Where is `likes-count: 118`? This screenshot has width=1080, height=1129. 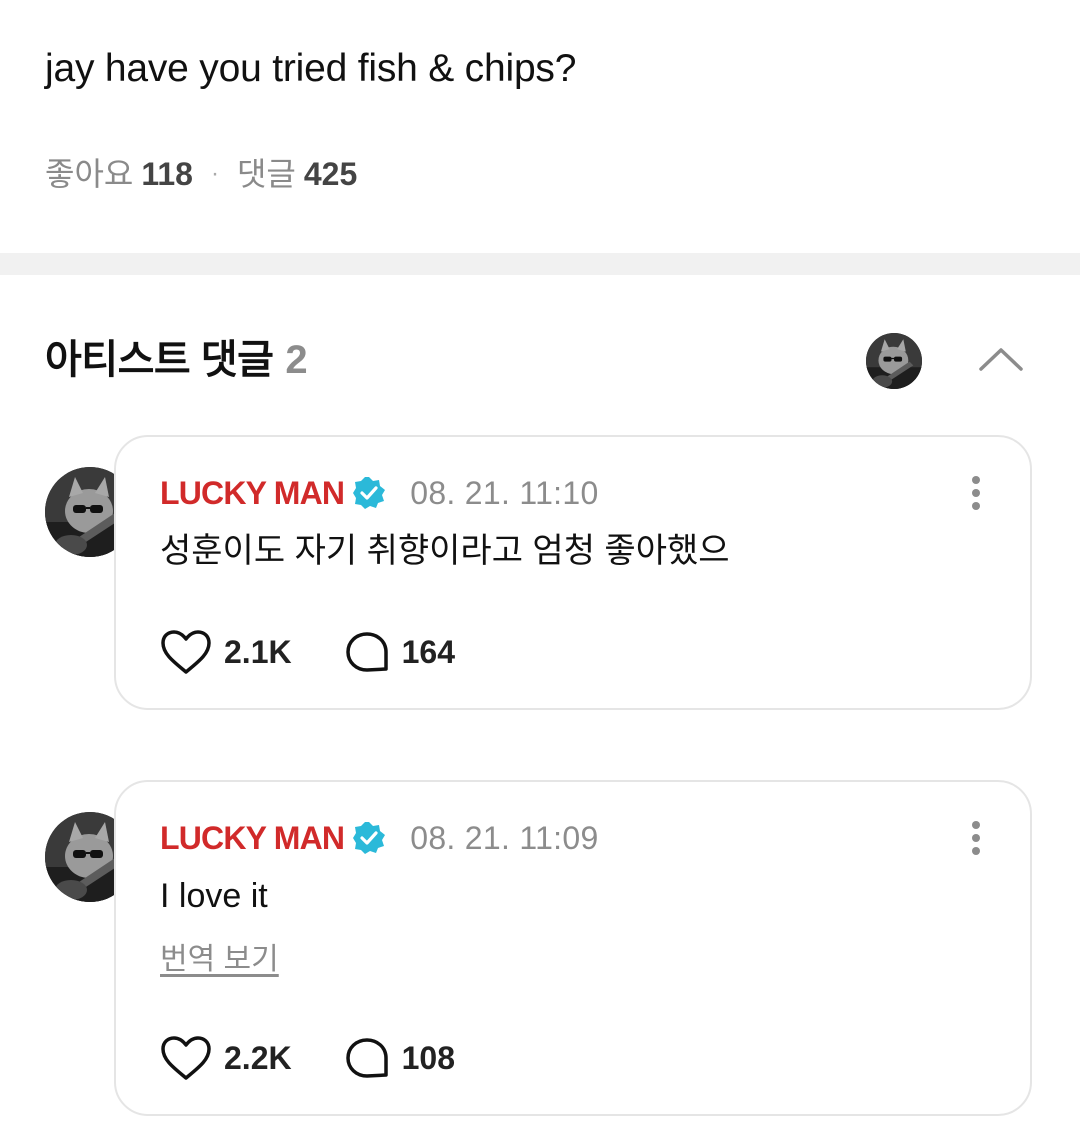 likes-count: 118 is located at coordinates (167, 174).